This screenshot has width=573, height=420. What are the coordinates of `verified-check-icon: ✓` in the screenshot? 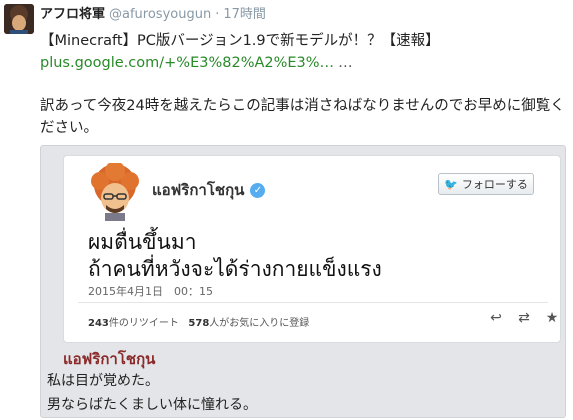 It's located at (258, 190).